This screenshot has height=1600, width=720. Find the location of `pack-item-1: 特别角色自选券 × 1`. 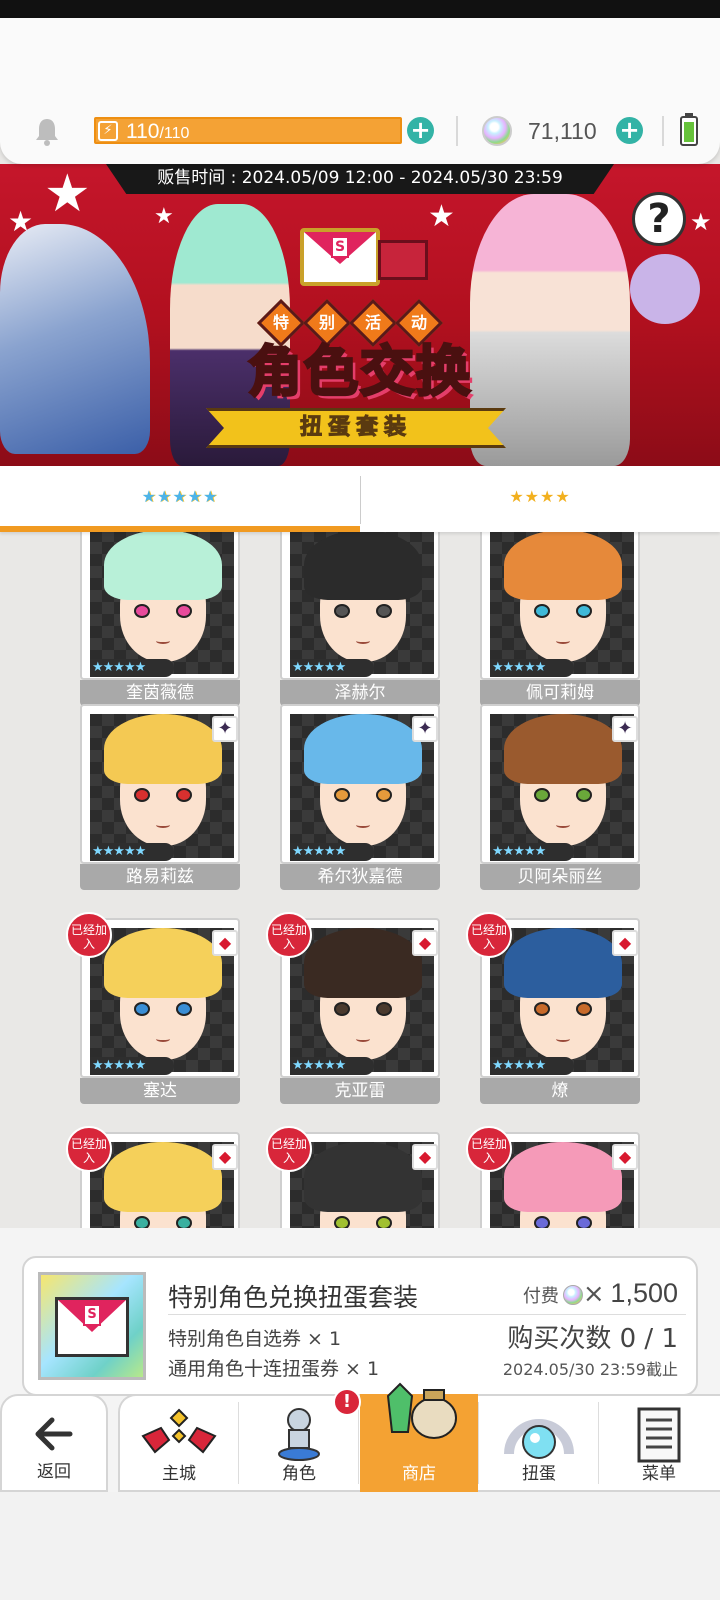

pack-item-1: 特别角色自选券 × 1 is located at coordinates (255, 1339).